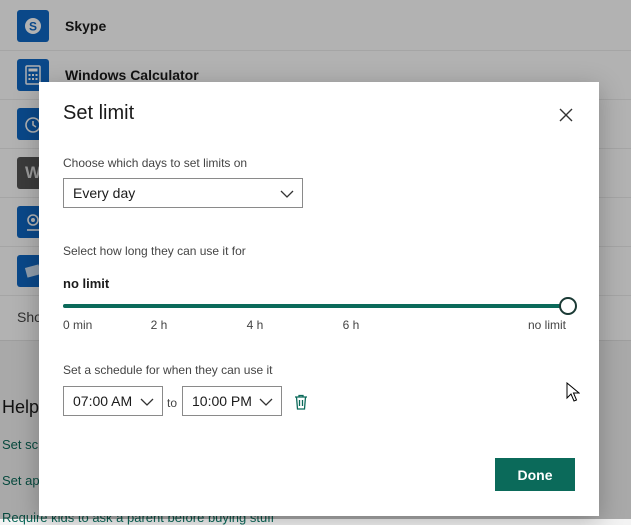 The width and height of the screenshot is (631, 525). I want to click on dialog-title: Set limit, so click(99, 113).